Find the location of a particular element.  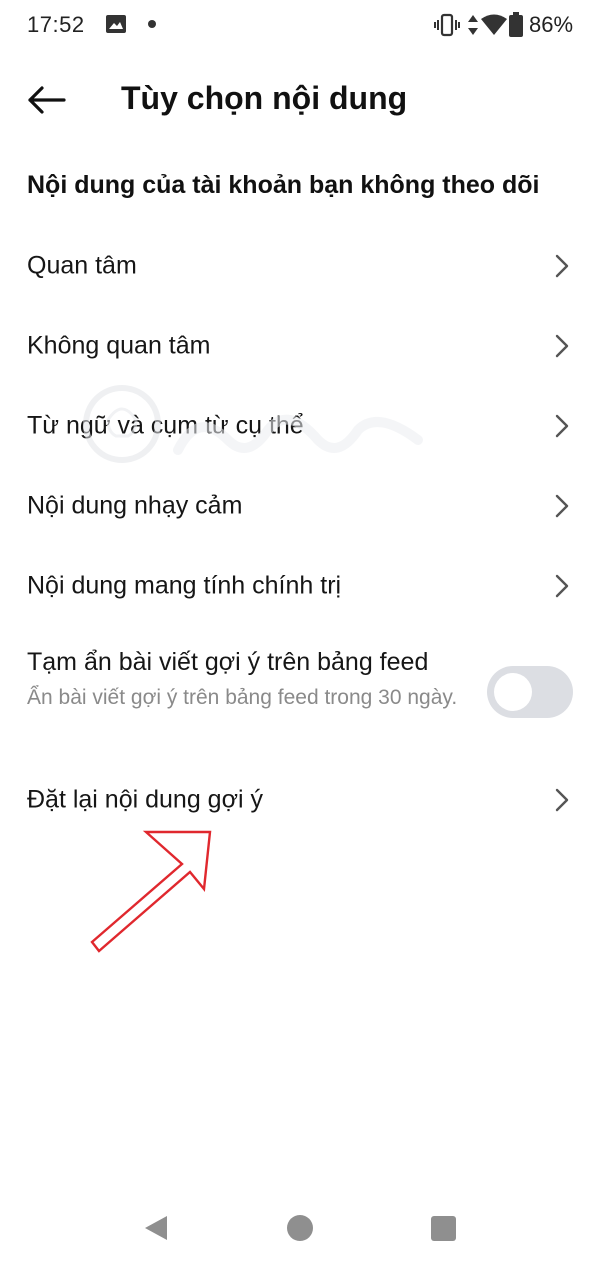

menu-item-reset-suggested-content: Đặt lại nội dung gợi ý is located at coordinates (300, 800).